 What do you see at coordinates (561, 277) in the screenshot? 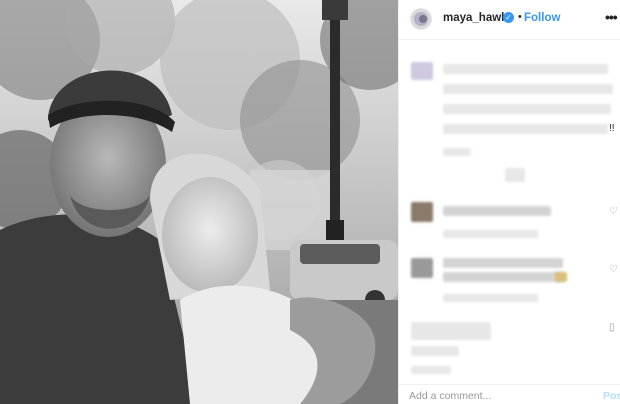
I see `comment-emoji-blurred` at bounding box center [561, 277].